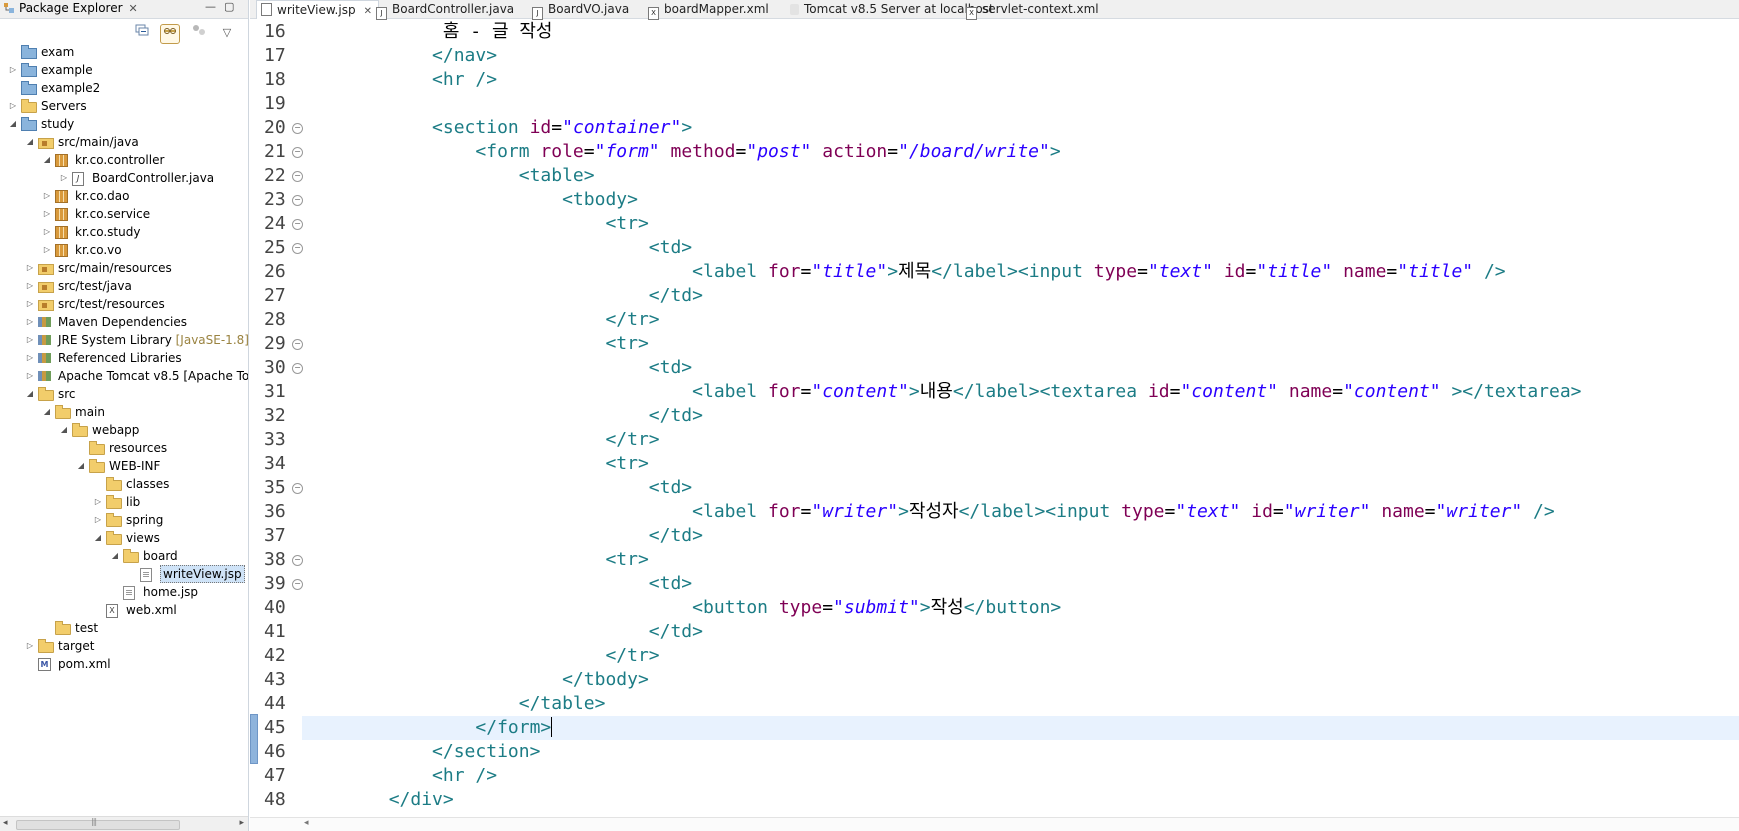  Describe the element at coordinates (124, 52) in the screenshot. I see `tree-item: exam` at that location.